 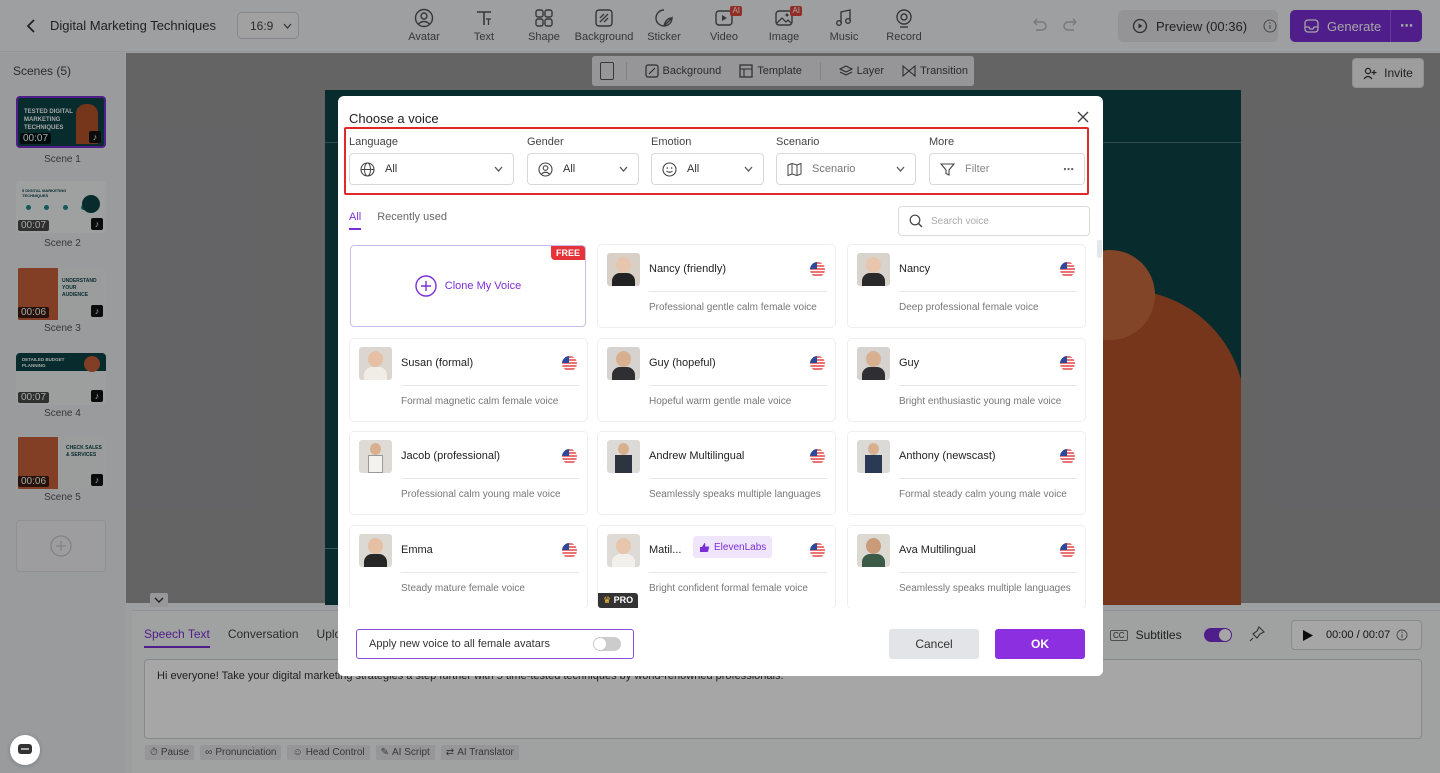 I want to click on globe-icon, so click(x=367, y=169).